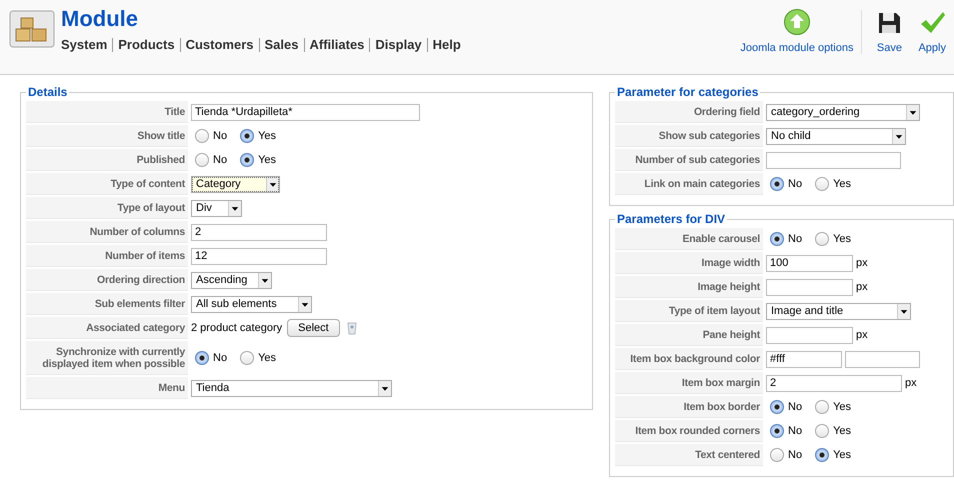 Image resolution: width=954 pixels, height=484 pixels. What do you see at coordinates (689, 112) in the screenshot?
I see `field-label: Ordering field` at bounding box center [689, 112].